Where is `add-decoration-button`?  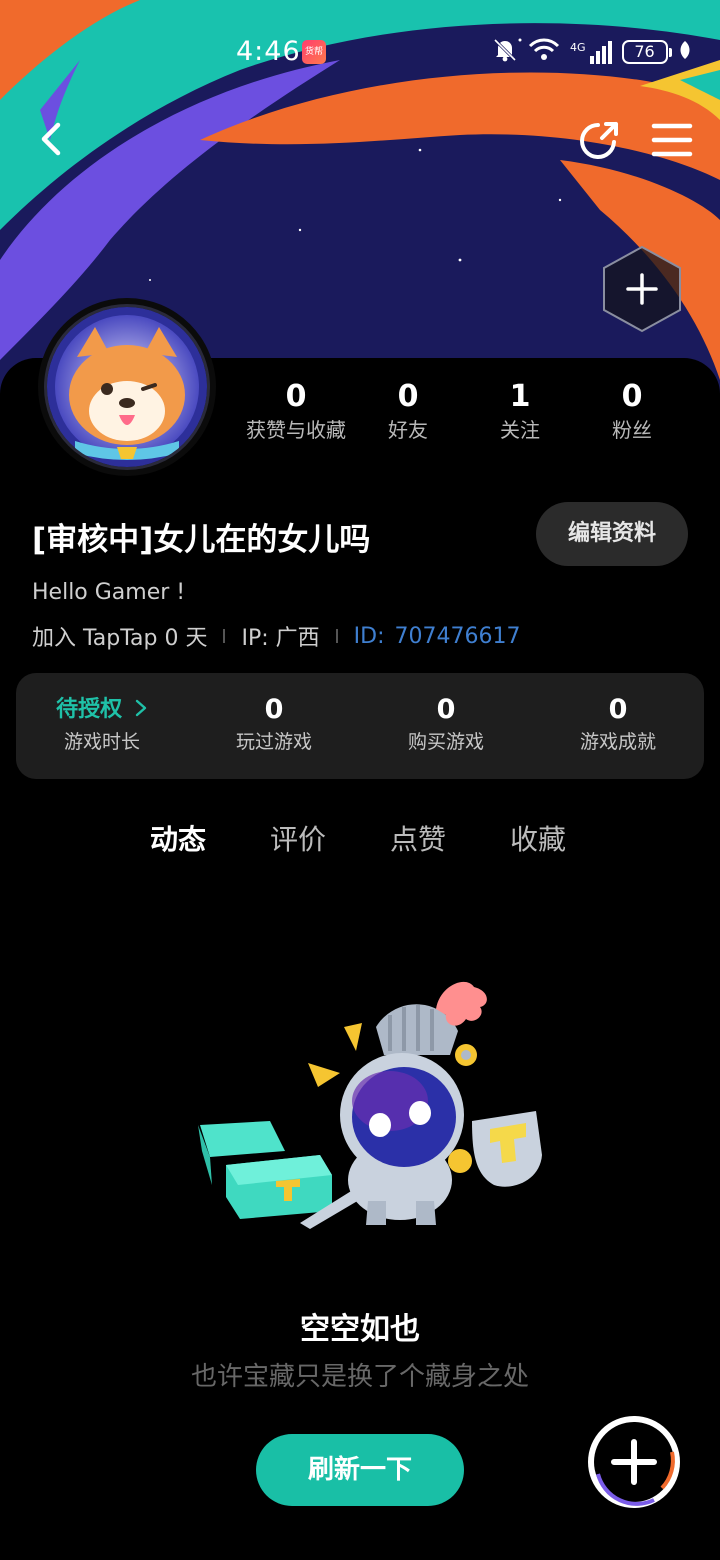
add-decoration-button is located at coordinates (642, 289).